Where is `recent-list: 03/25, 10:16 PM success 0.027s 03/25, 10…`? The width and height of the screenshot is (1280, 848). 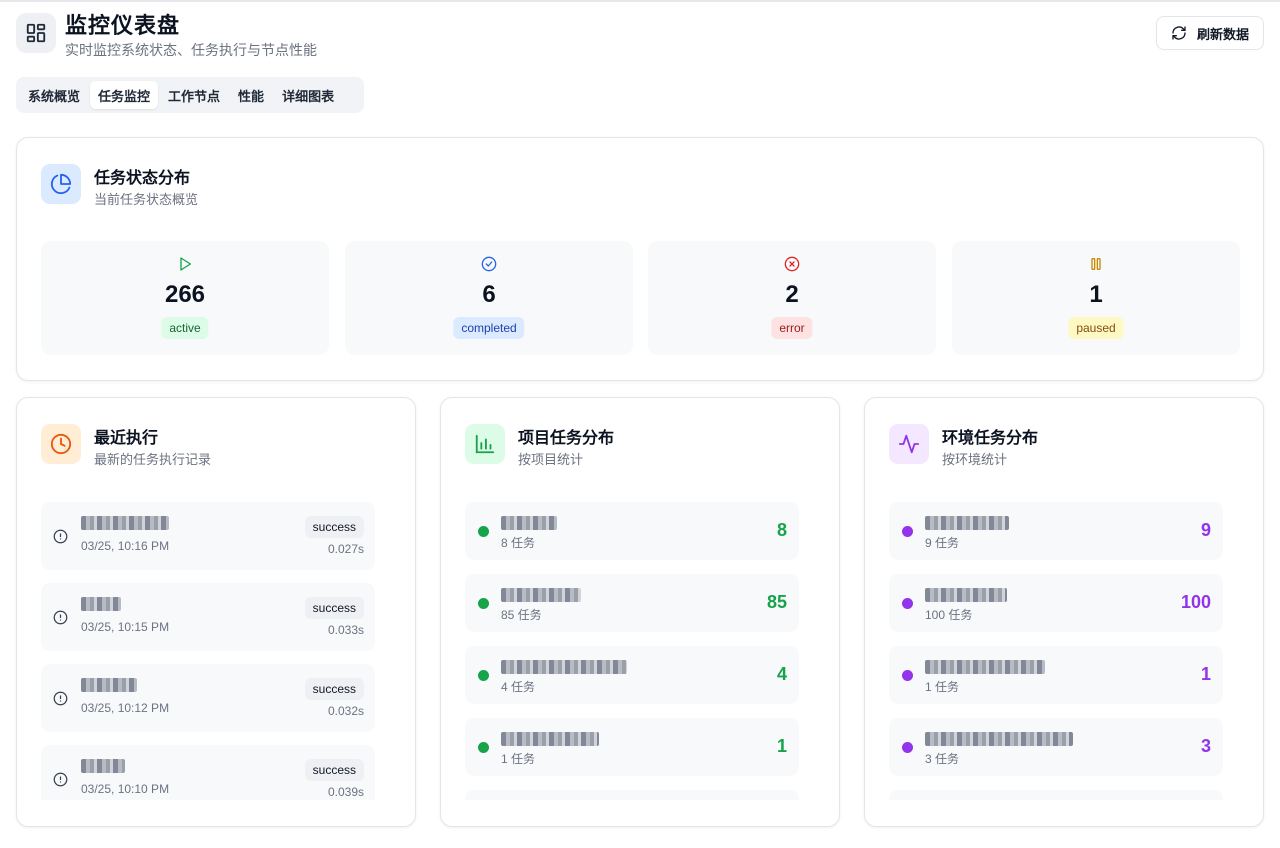
recent-list: 03/25, 10:16 PM success 0.027s 03/25, 10… is located at coordinates (208, 651).